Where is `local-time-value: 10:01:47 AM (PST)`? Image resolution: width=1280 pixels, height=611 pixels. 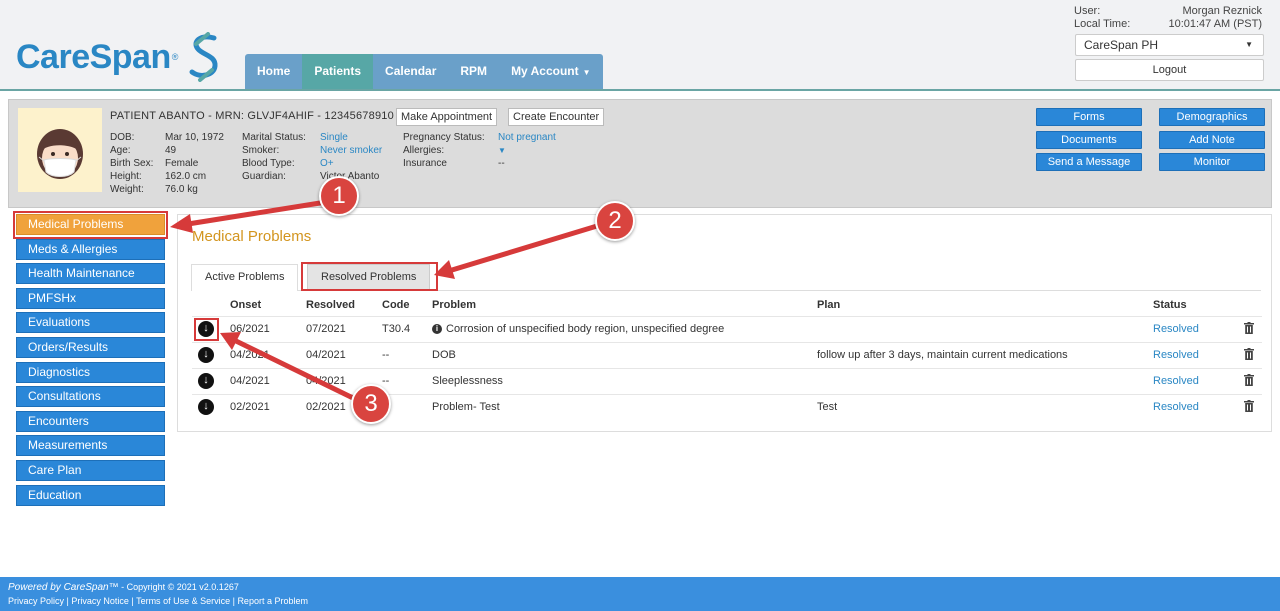 local-time-value: 10:01:47 AM (PST) is located at coordinates (1215, 24).